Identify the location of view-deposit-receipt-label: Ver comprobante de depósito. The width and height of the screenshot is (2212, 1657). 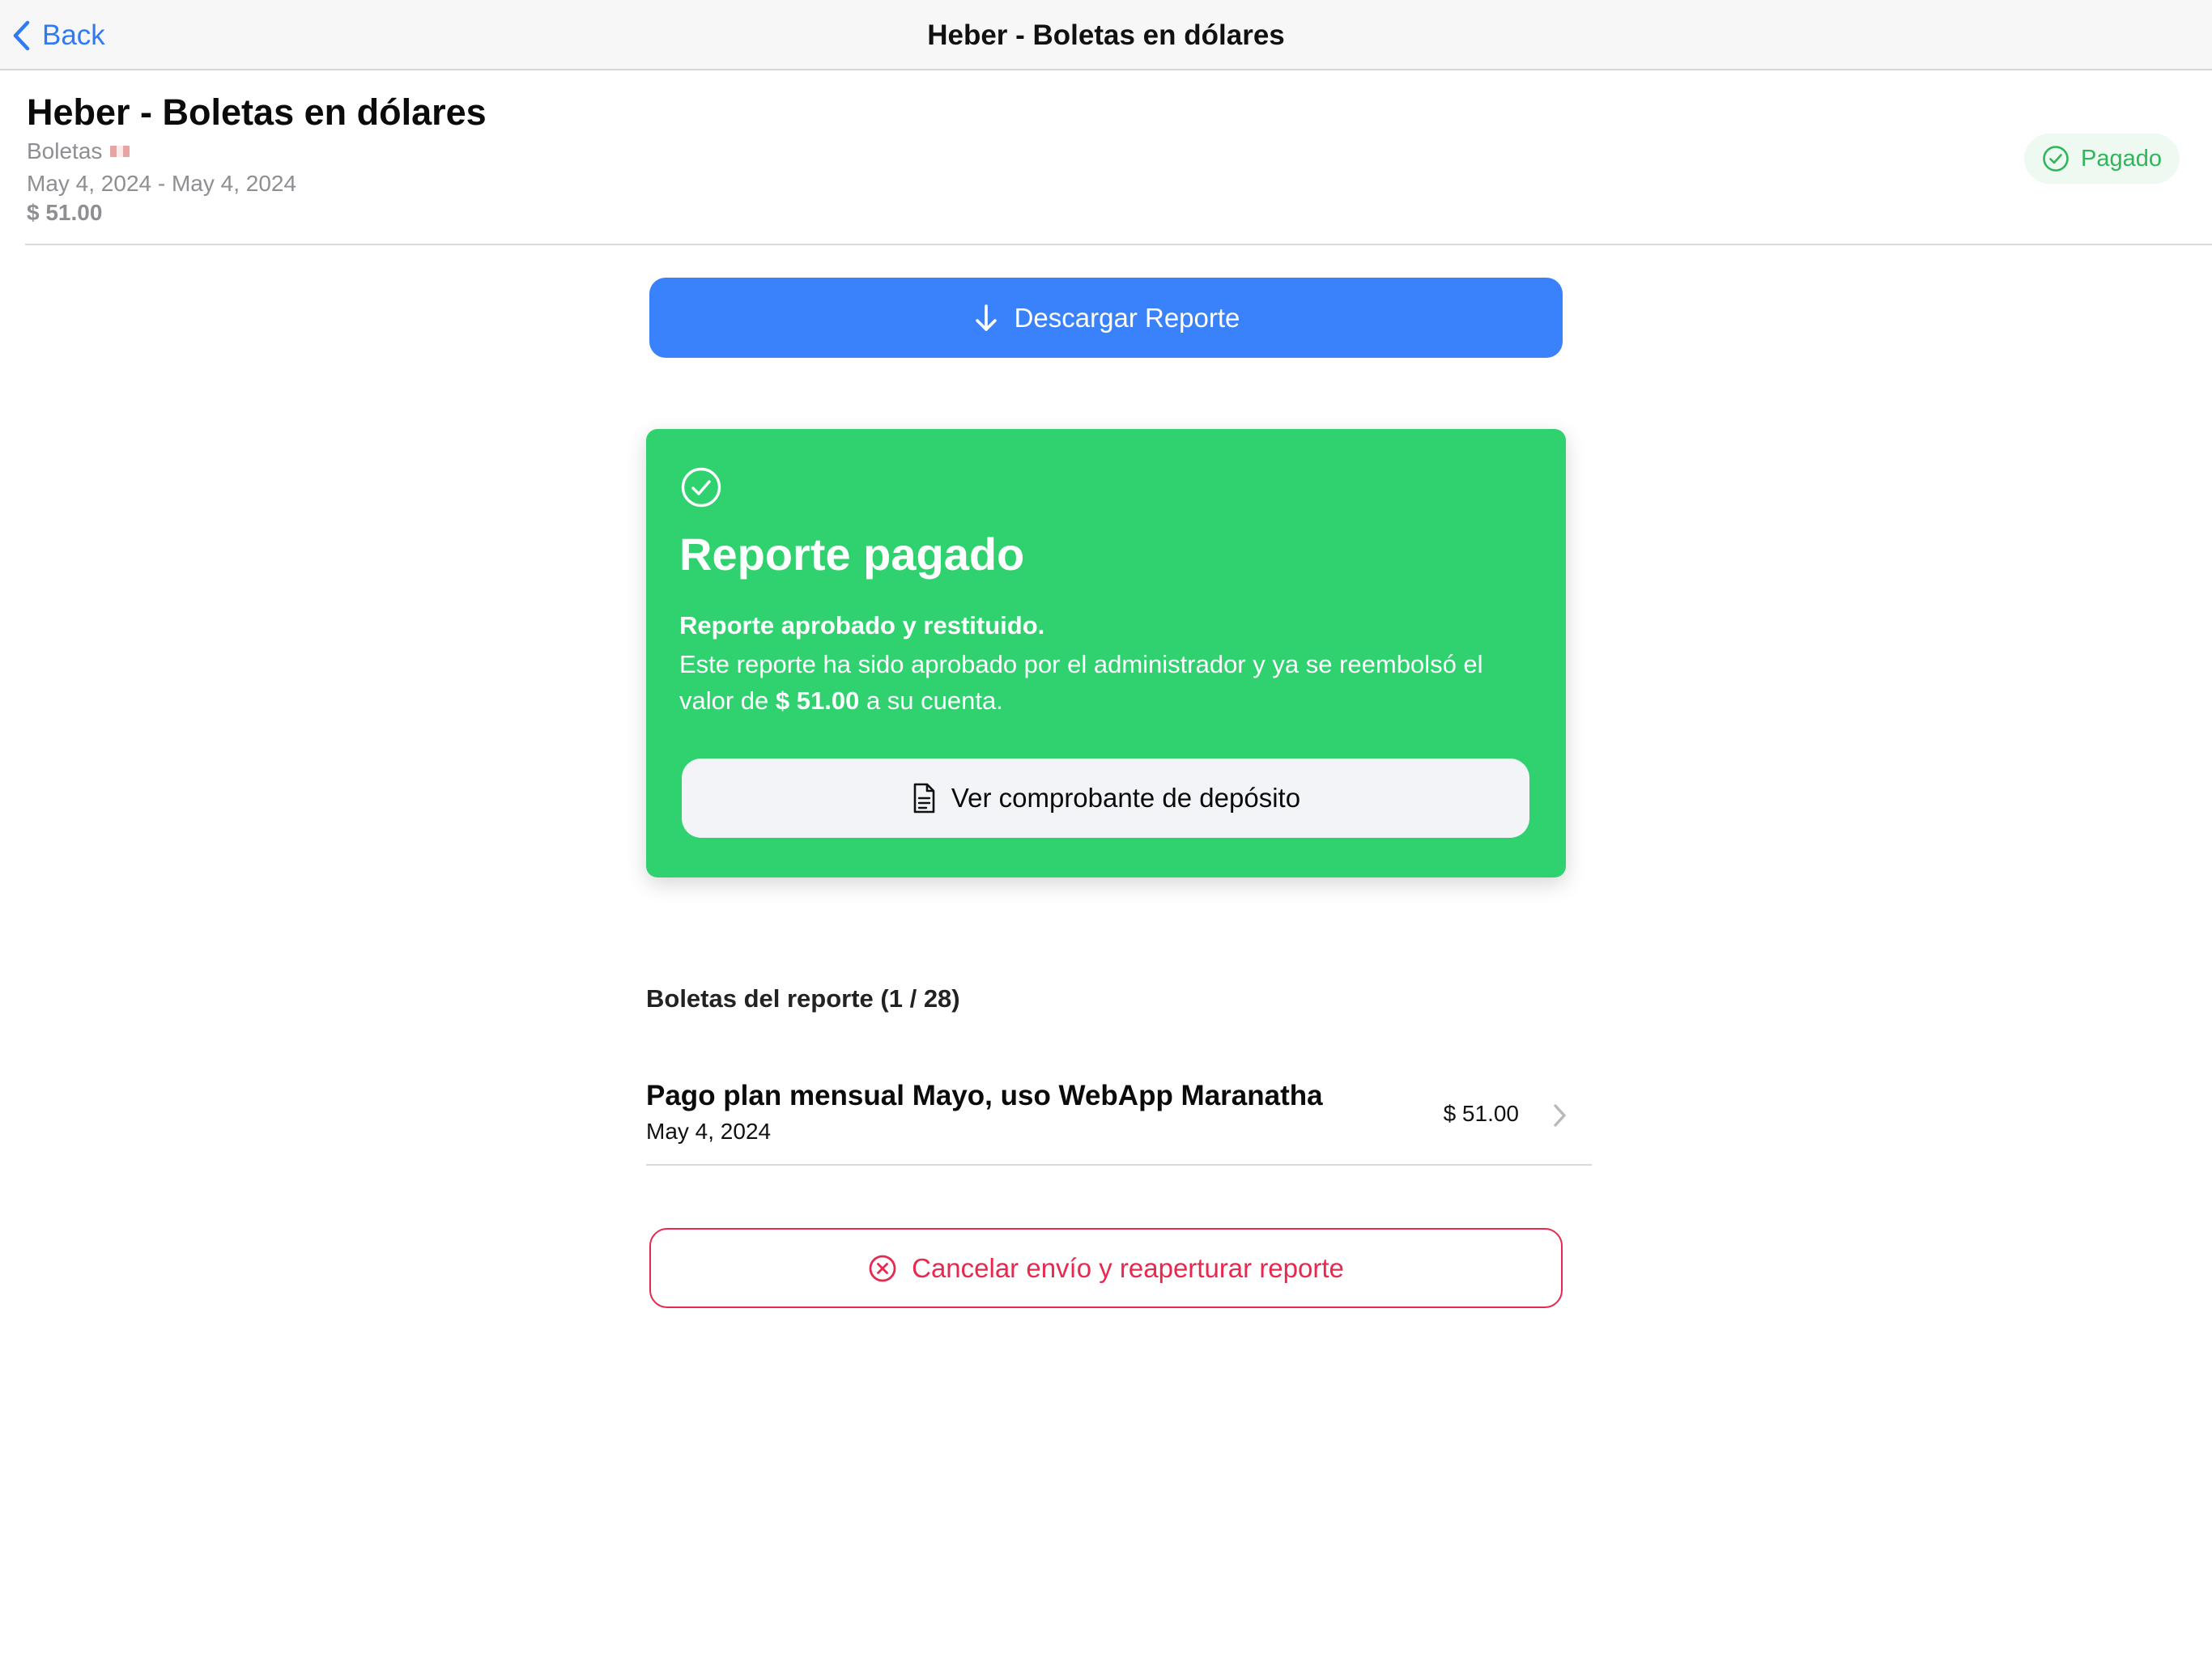
(1126, 798).